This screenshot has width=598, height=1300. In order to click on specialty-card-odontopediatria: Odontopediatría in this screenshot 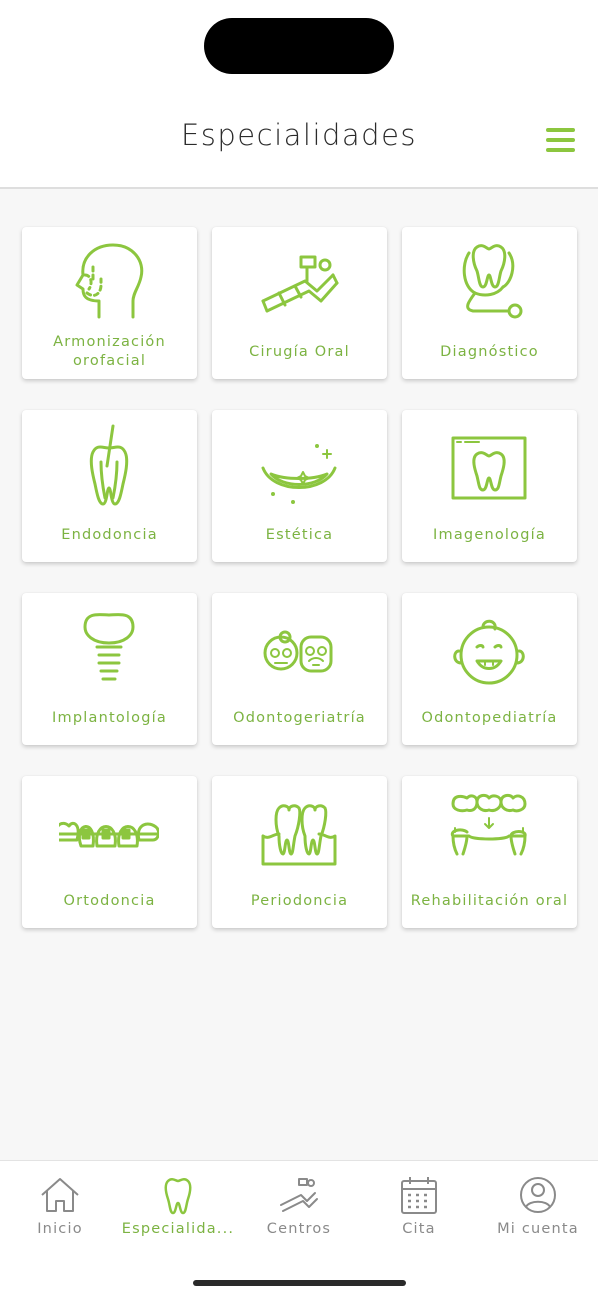, I will do `click(489, 669)`.